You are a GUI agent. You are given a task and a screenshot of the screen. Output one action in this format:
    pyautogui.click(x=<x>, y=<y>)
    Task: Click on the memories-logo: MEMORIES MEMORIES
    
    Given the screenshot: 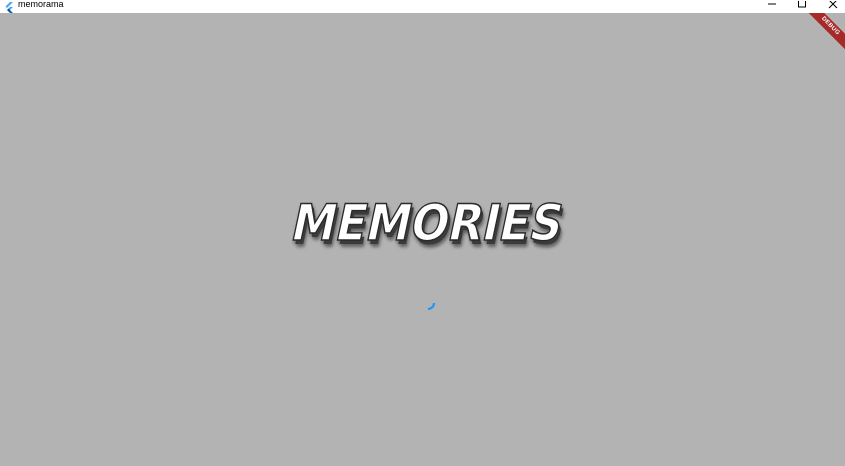 What is the action you would take?
    pyautogui.click(x=424, y=222)
    